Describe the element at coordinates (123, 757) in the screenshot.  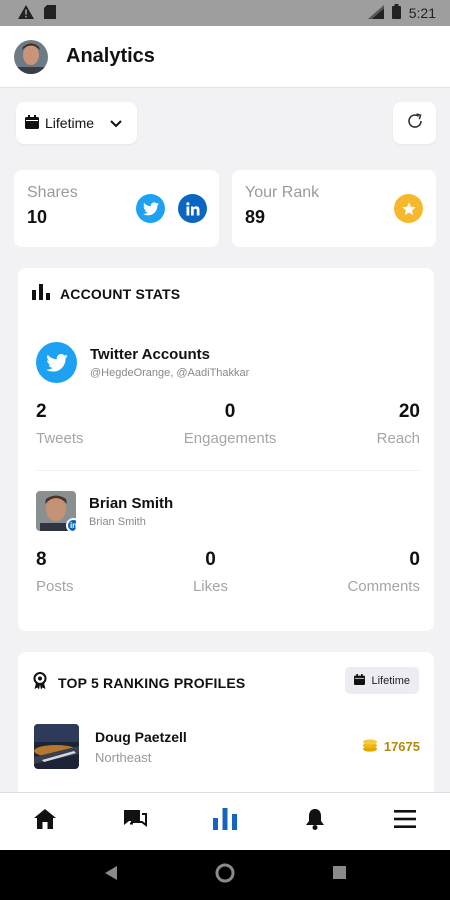
I see `ranking-profile-region: Northeast` at that location.